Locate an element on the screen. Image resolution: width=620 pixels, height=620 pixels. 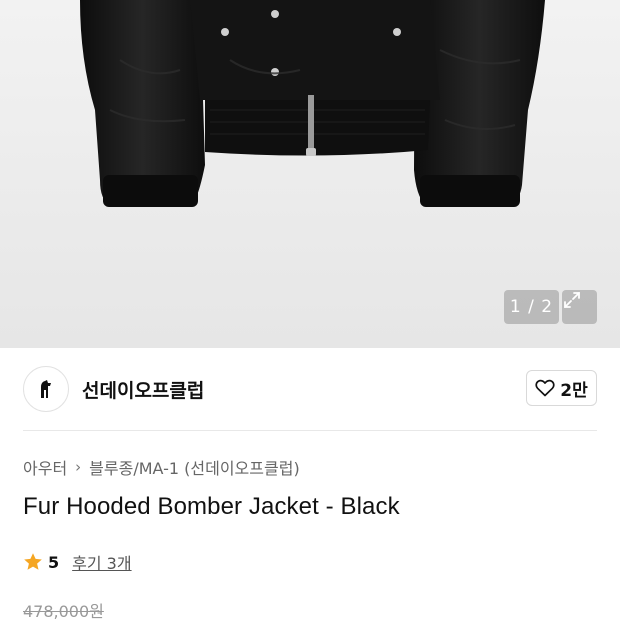
reviews-link: 후기 3개 is located at coordinates (101, 562).